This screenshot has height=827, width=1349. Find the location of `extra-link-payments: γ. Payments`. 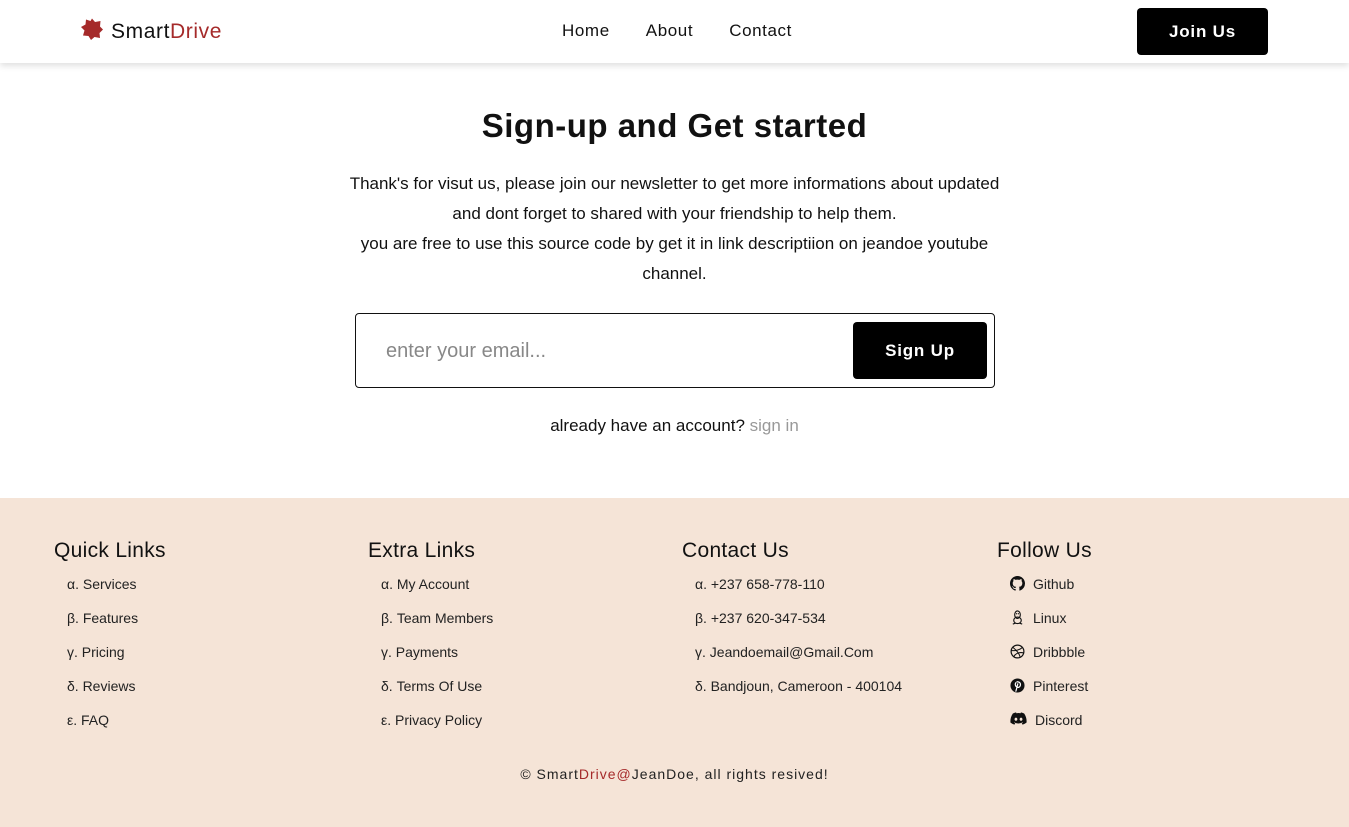

extra-link-payments: γ. Payments is located at coordinates (437, 661).